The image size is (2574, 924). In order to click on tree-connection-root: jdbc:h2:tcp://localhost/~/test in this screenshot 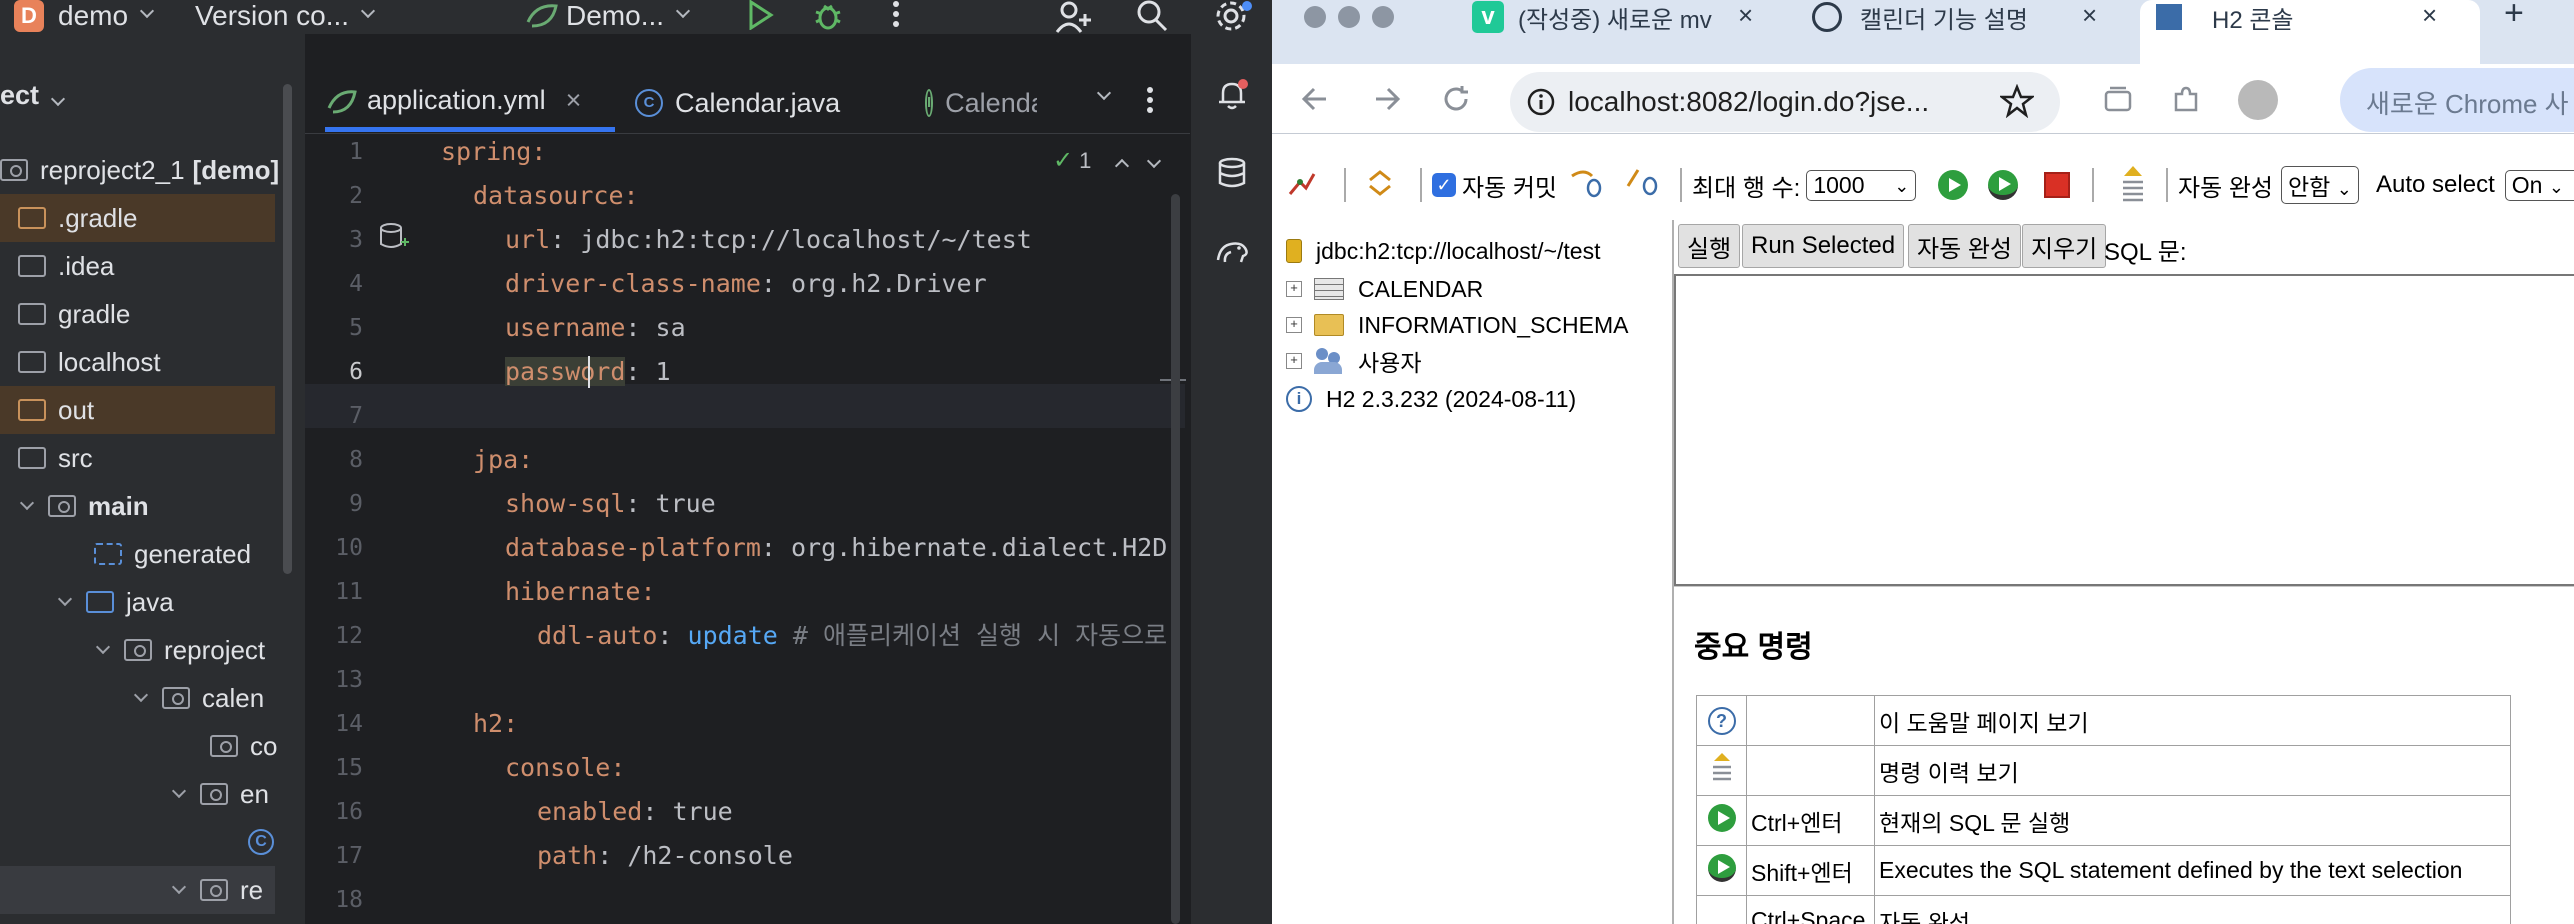, I will do `click(1443, 251)`.